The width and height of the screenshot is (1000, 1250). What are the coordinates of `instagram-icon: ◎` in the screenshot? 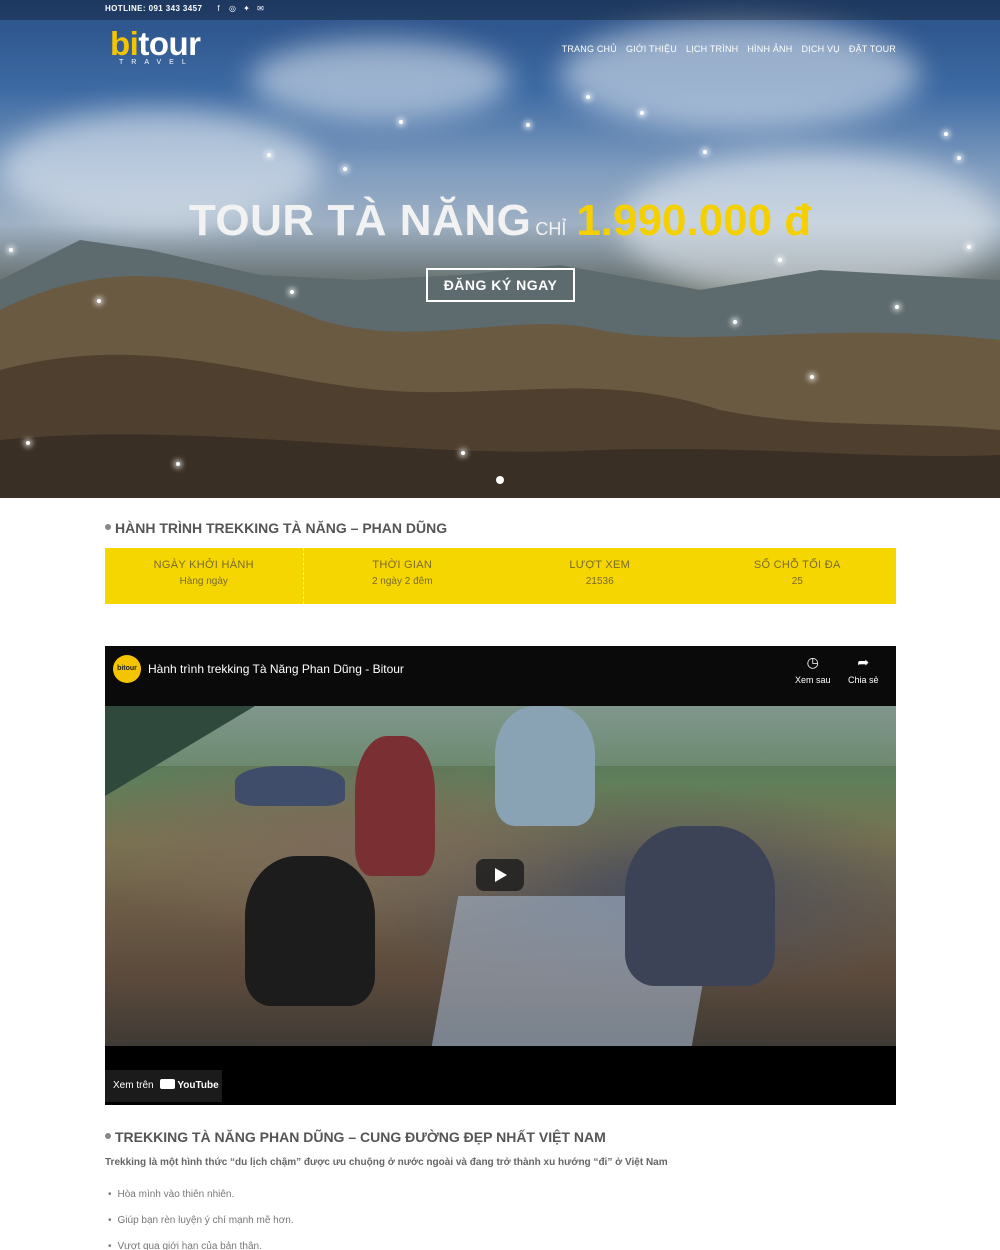 It's located at (232, 8).